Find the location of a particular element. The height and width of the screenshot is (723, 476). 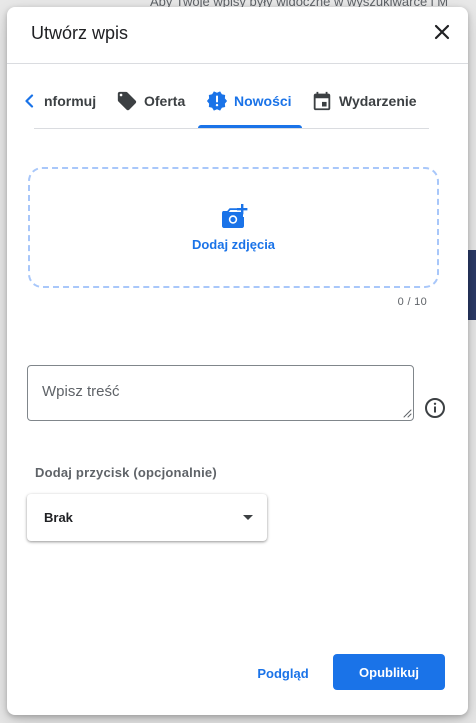

preview-button: Podgląd is located at coordinates (283, 673).